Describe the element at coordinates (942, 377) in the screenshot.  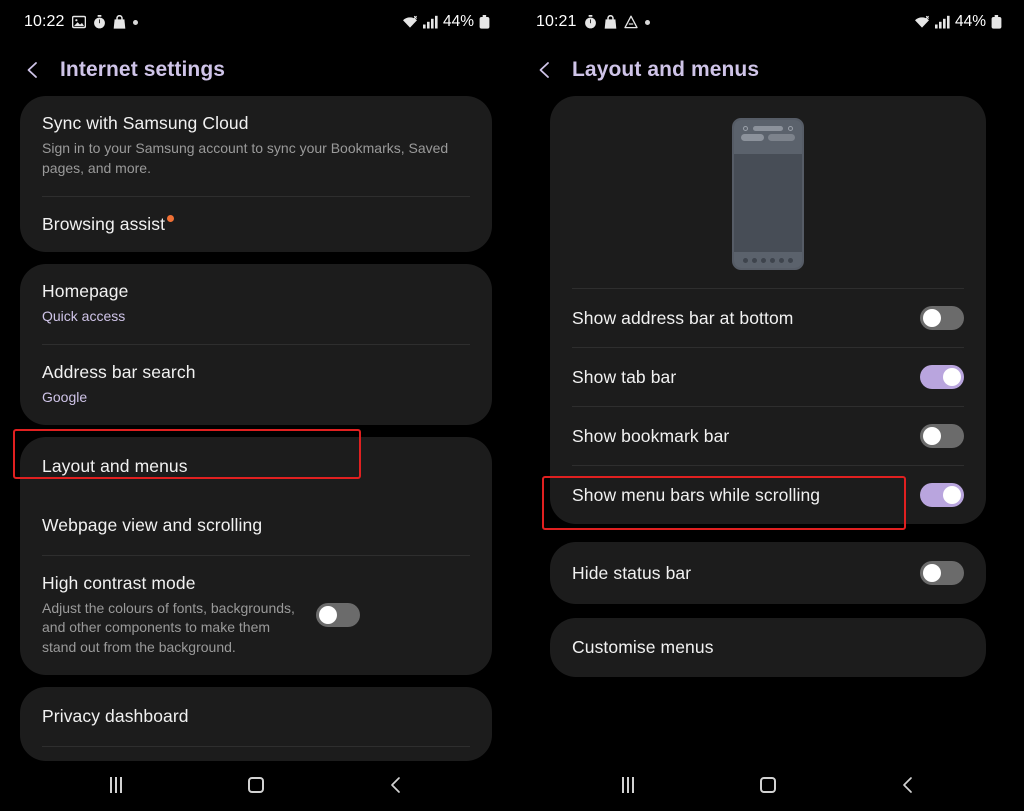
I see `toggle-show-tab-bar` at that location.